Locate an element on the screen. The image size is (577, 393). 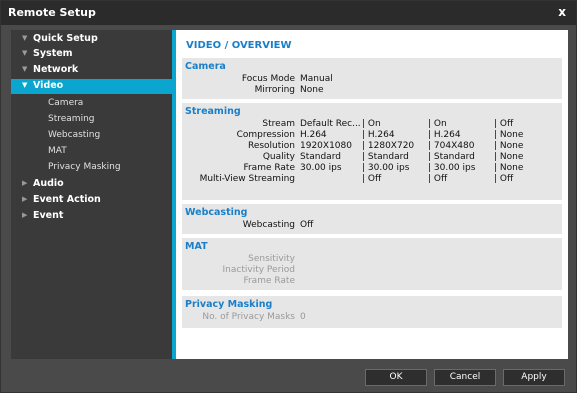
sidebar-subitem-webcasting: Webcasting is located at coordinates (91, 135).